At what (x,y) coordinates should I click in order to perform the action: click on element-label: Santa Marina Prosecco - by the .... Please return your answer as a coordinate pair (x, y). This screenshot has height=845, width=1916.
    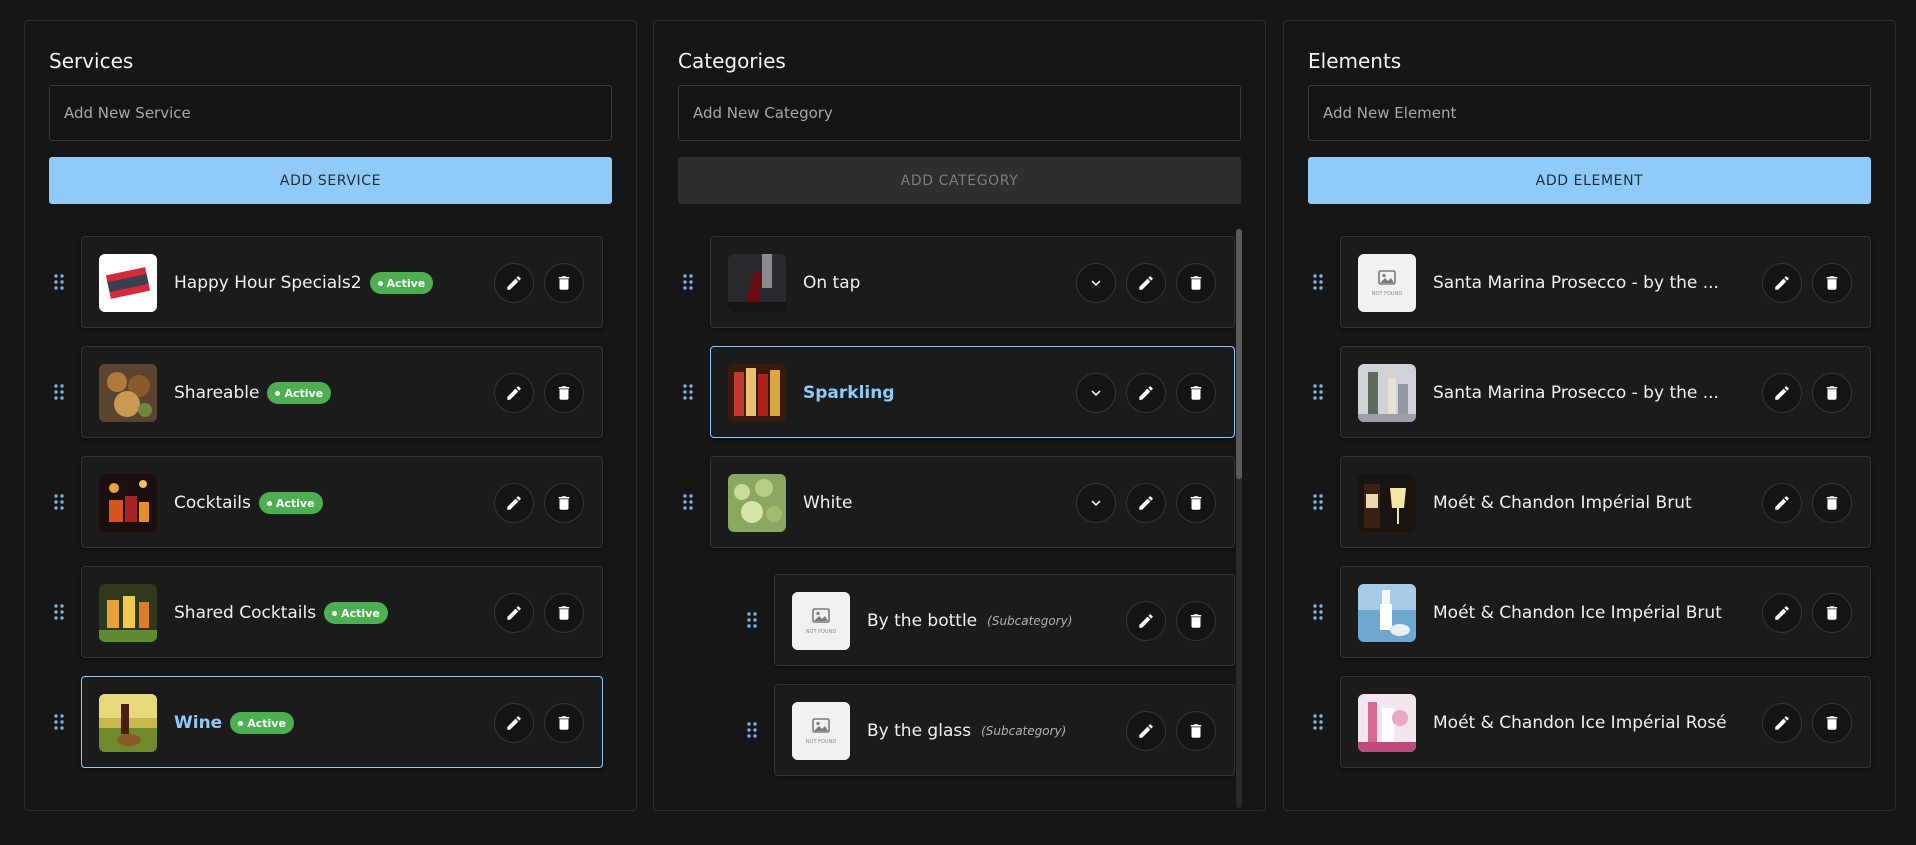
    Looking at the image, I should click on (1576, 393).